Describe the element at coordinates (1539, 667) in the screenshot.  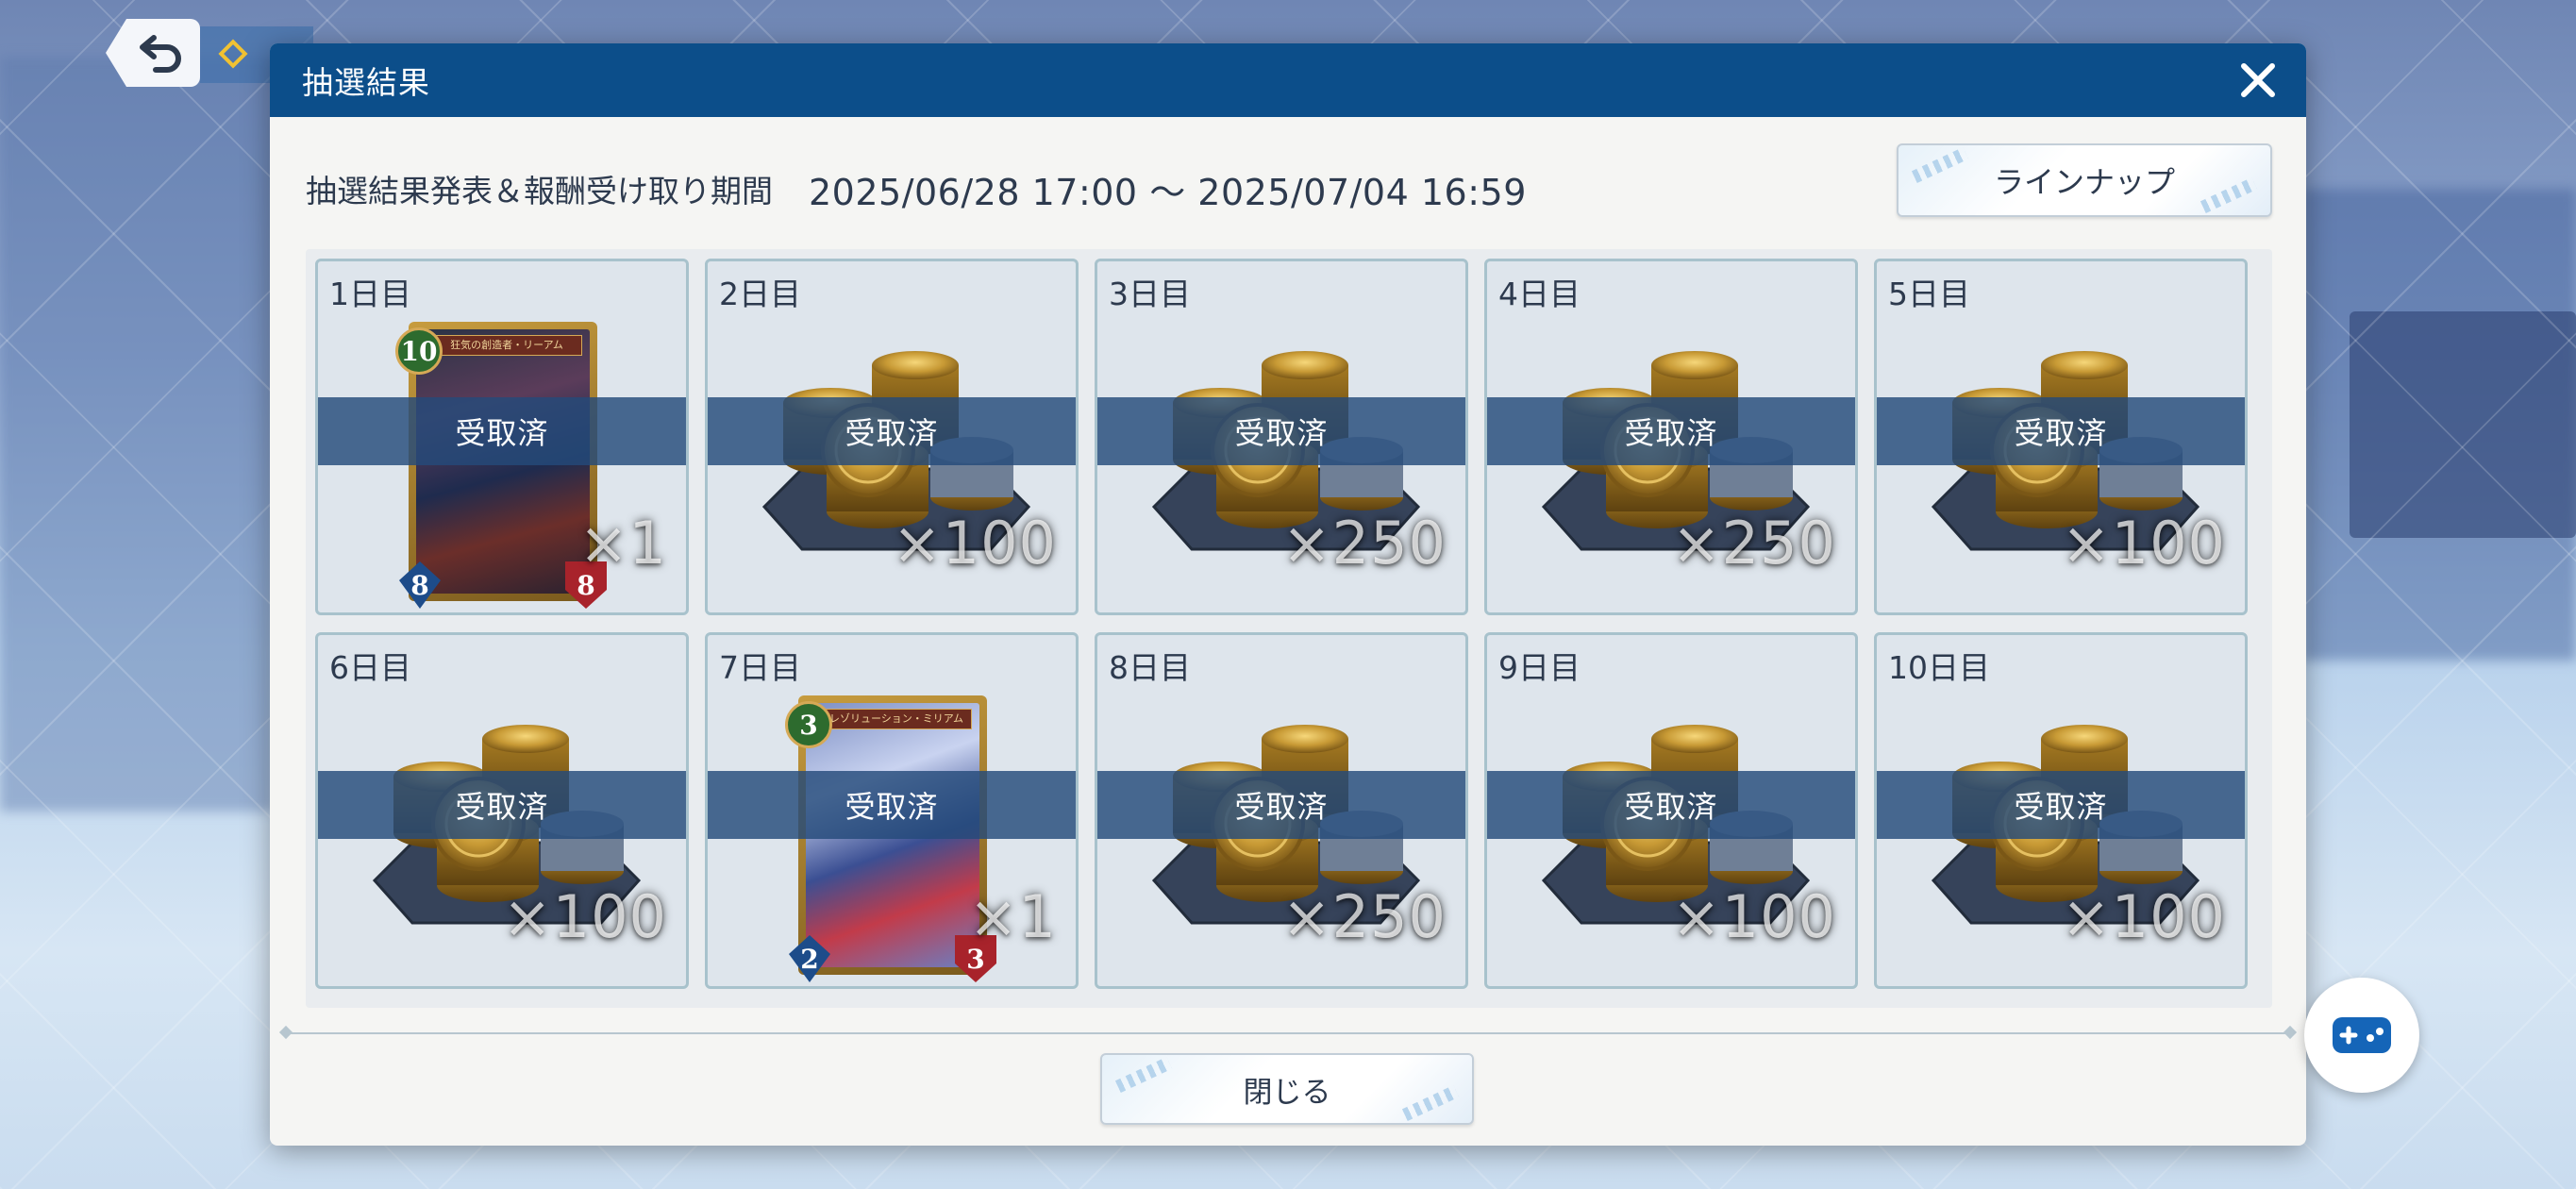
I see `day-label: 9日目` at that location.